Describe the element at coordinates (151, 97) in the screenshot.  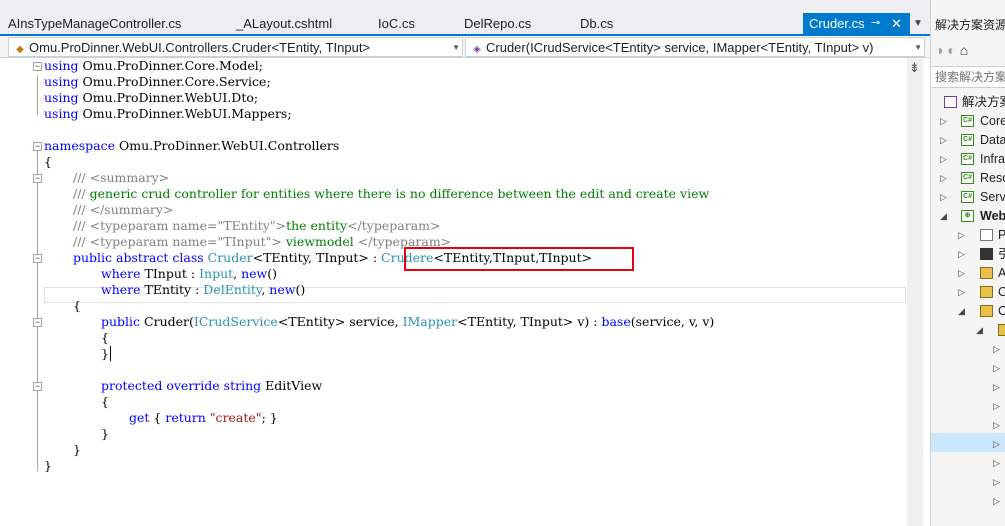
I see `code-line: using Omu.ProDinner.WebUI.Dto;` at that location.